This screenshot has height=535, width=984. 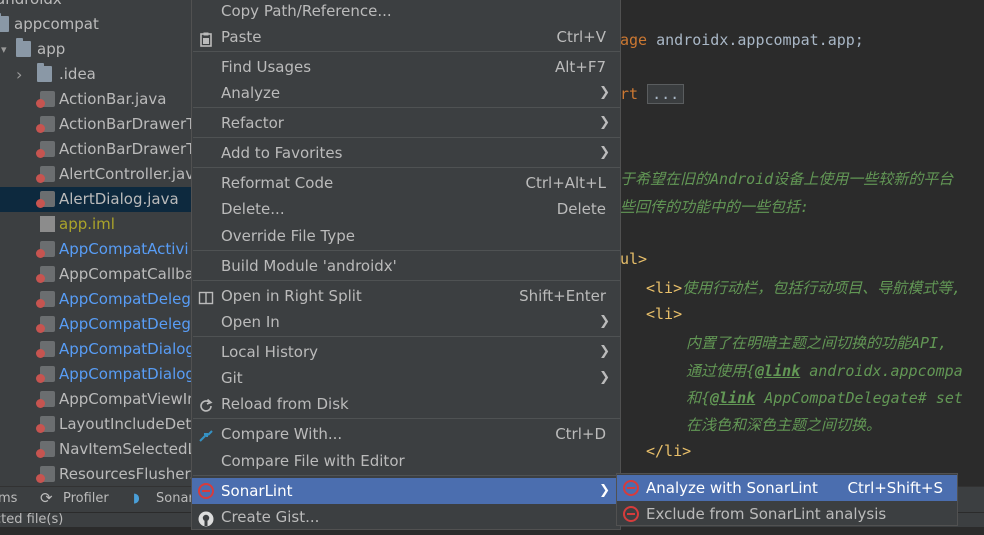 I want to click on tree-row: AlertController.jav, so click(x=96, y=174).